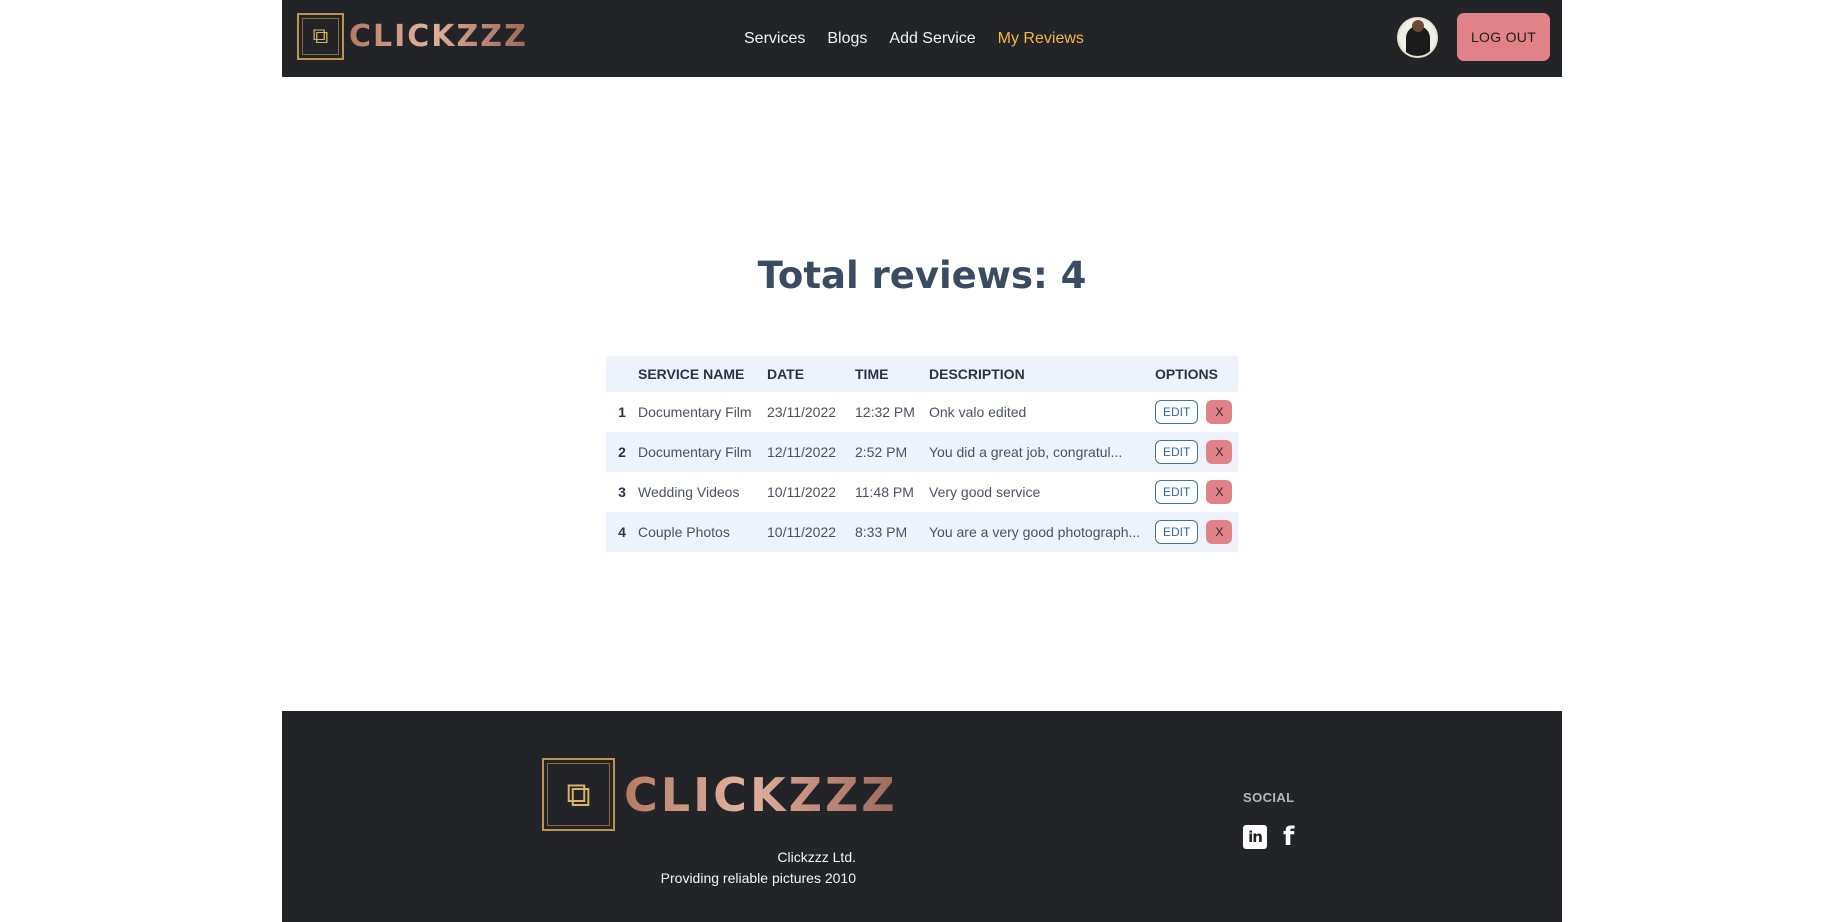 Image resolution: width=1844 pixels, height=922 pixels. What do you see at coordinates (978, 412) in the screenshot?
I see `description-text: Onk valo edited` at bounding box center [978, 412].